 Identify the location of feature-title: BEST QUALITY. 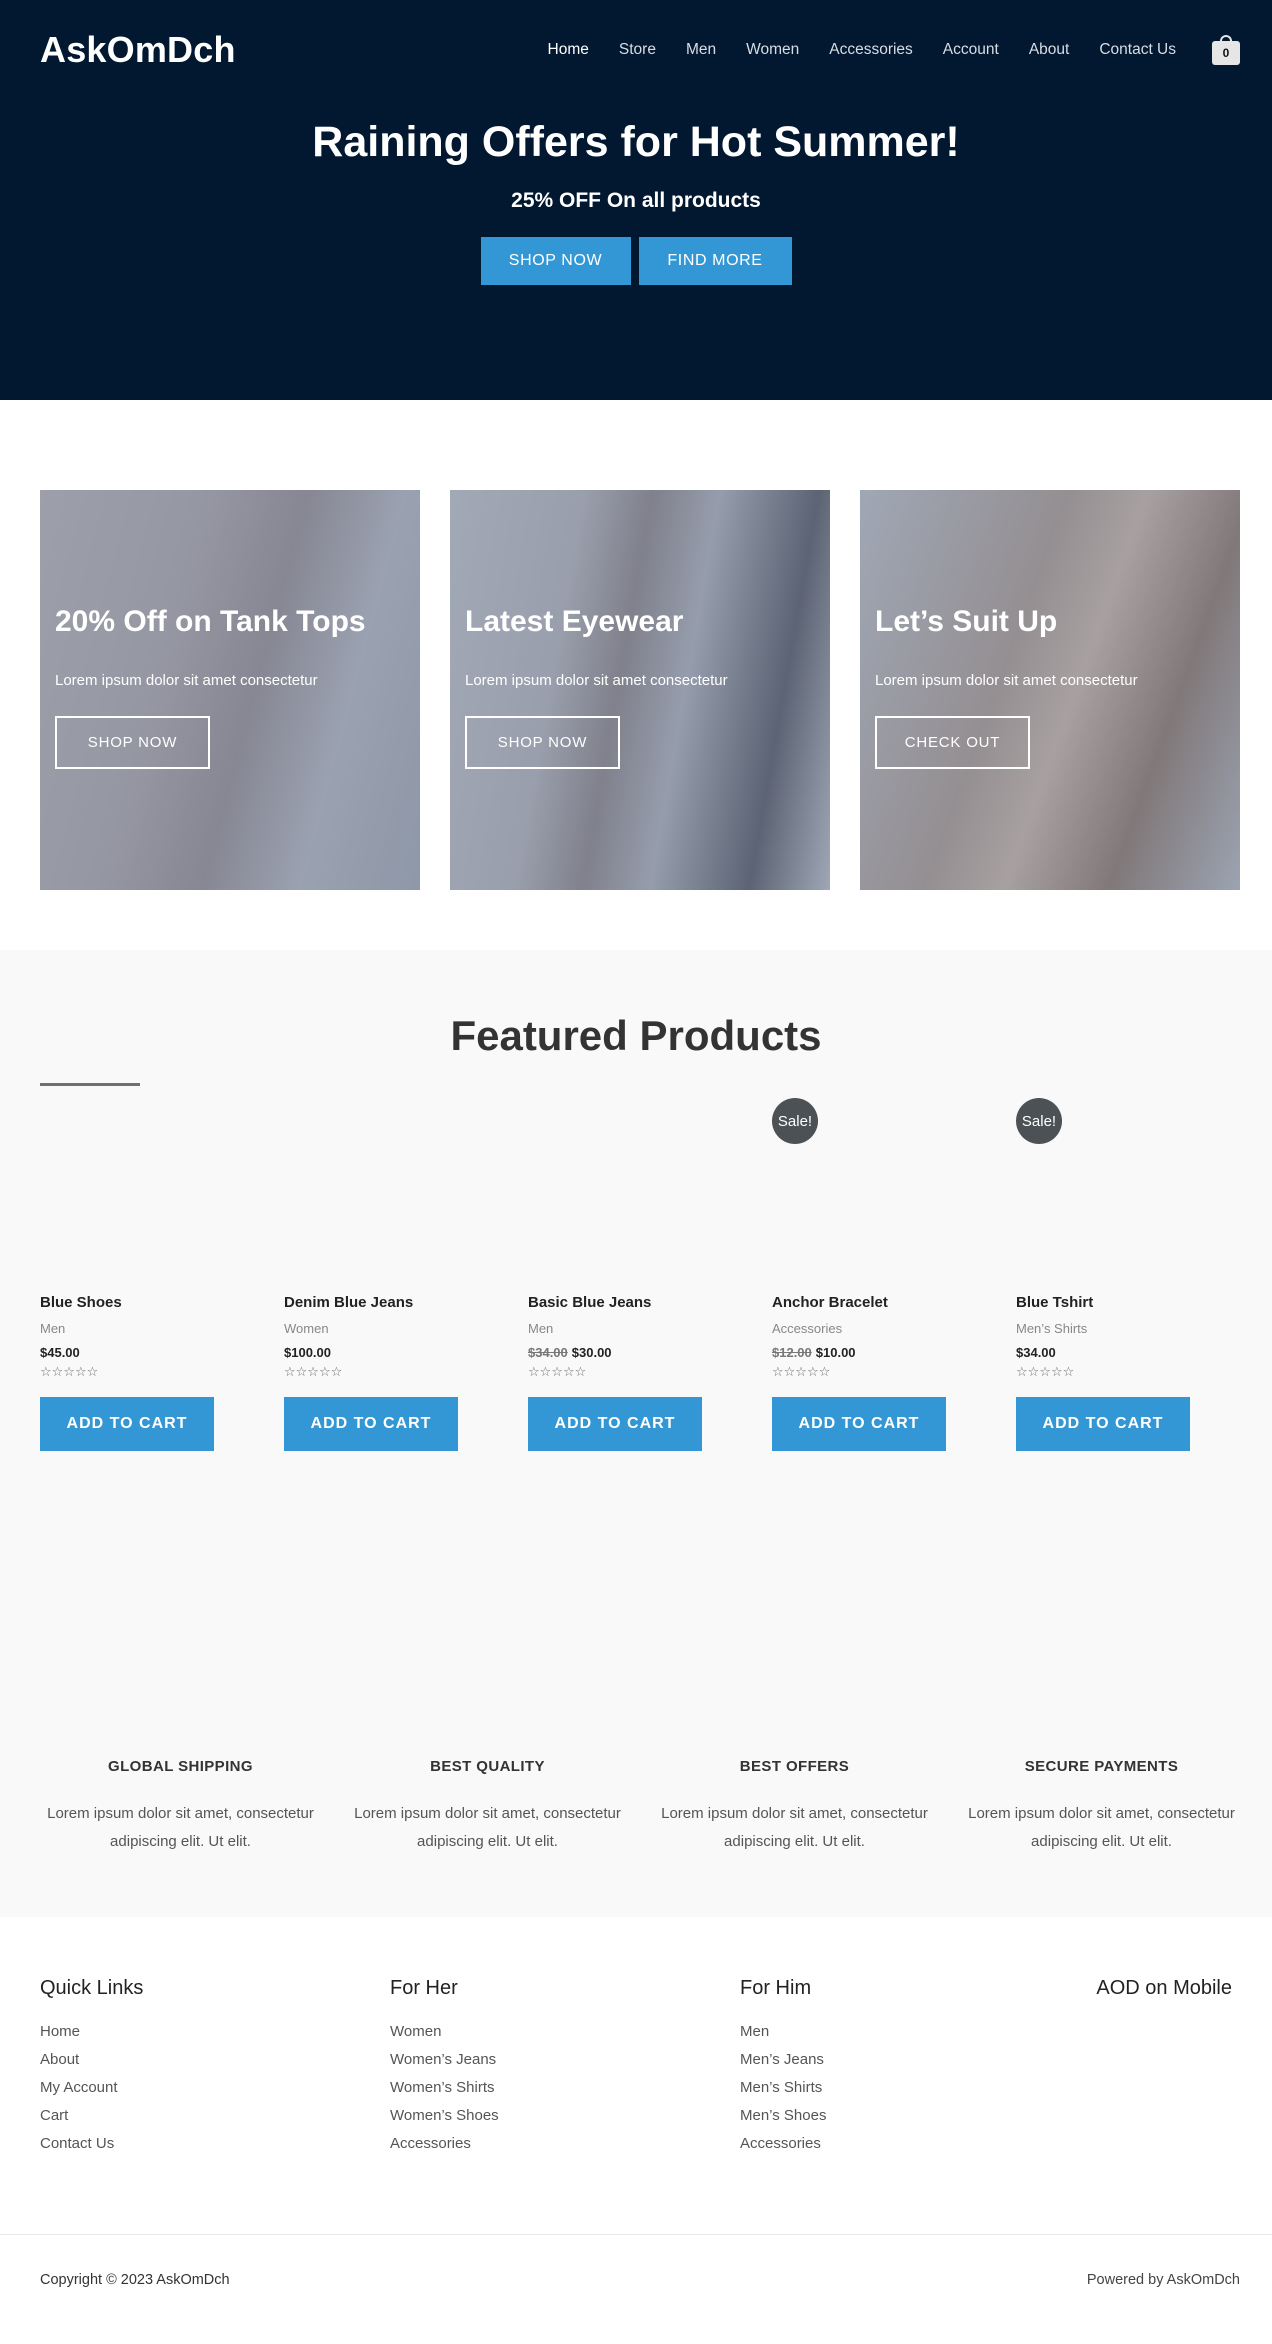
(487, 1766).